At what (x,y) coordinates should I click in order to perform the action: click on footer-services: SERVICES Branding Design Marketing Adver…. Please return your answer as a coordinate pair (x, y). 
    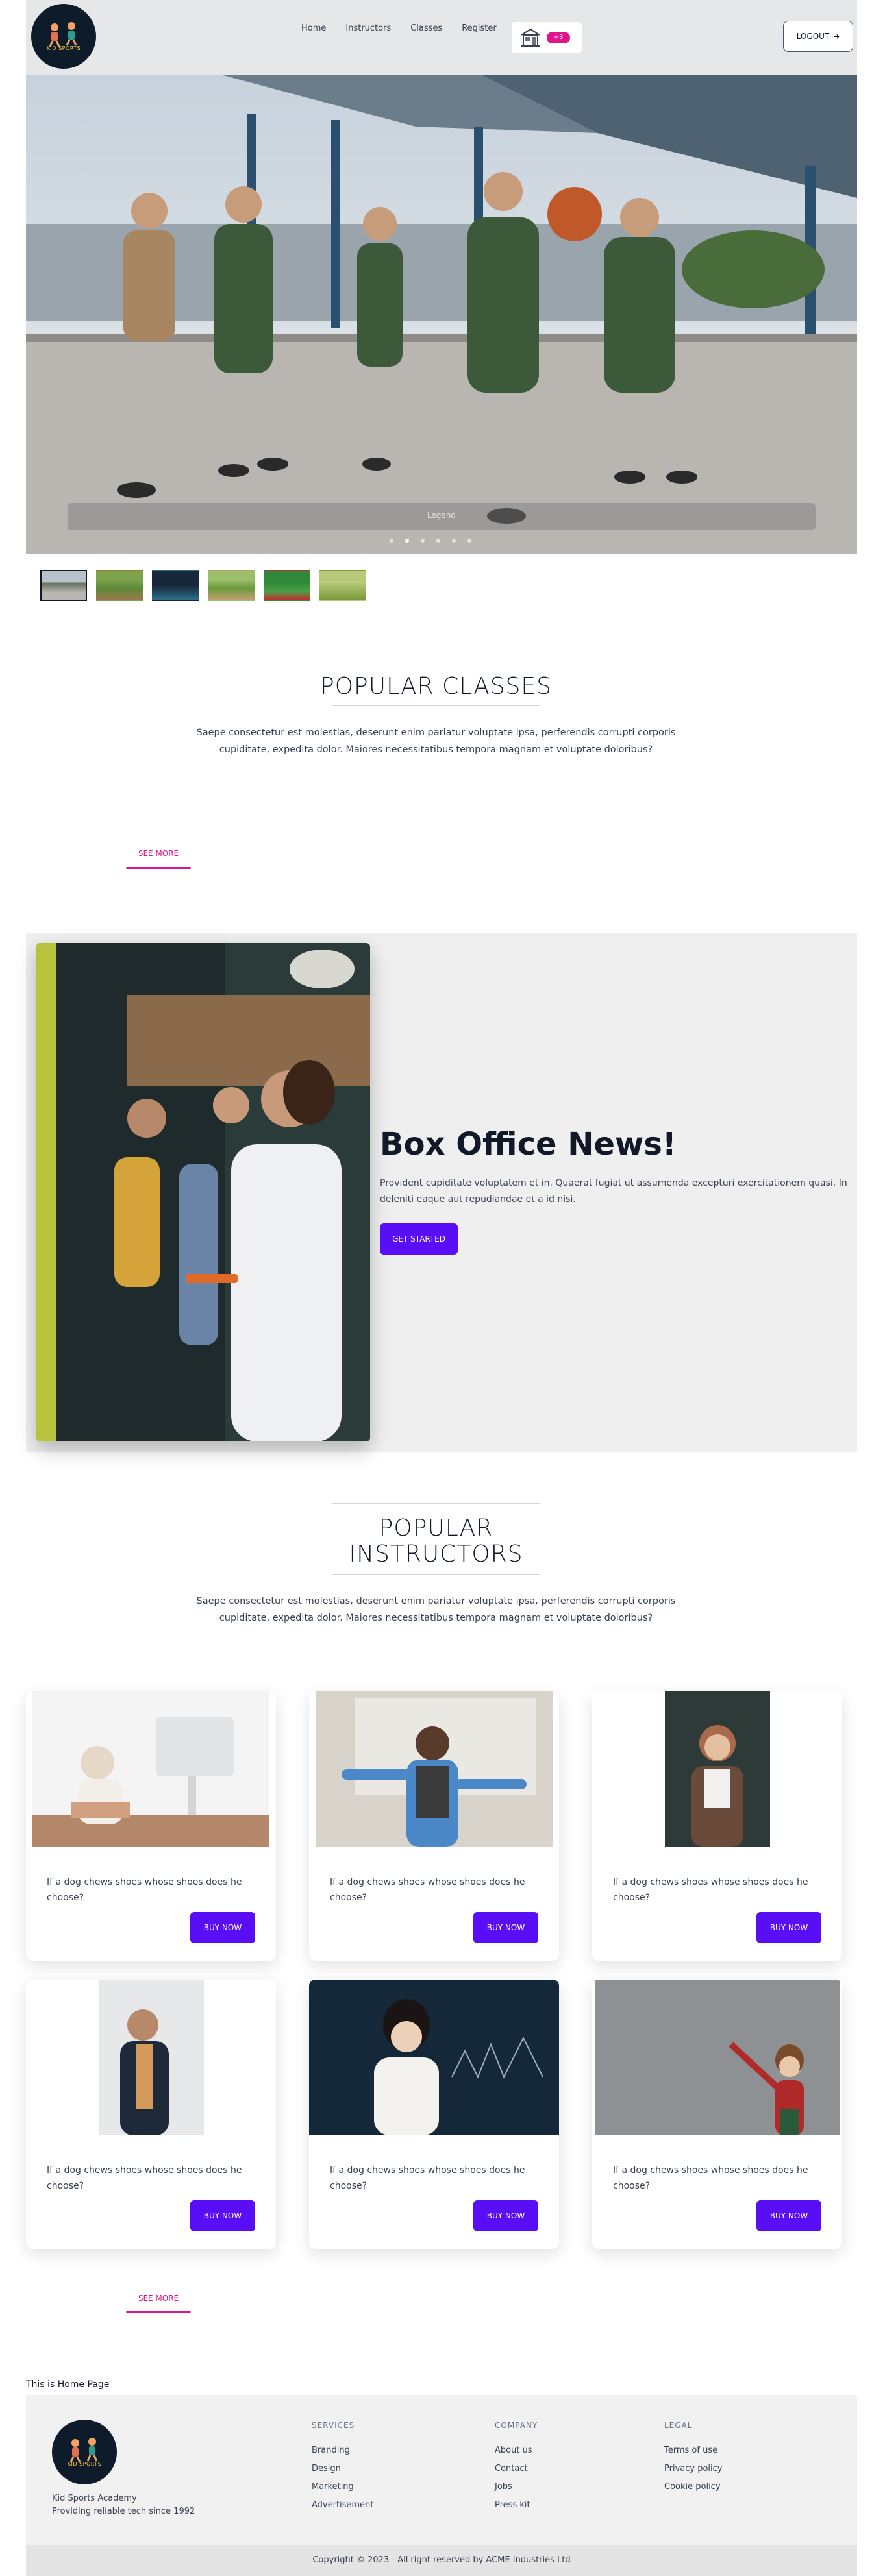
    Looking at the image, I should click on (342, 2467).